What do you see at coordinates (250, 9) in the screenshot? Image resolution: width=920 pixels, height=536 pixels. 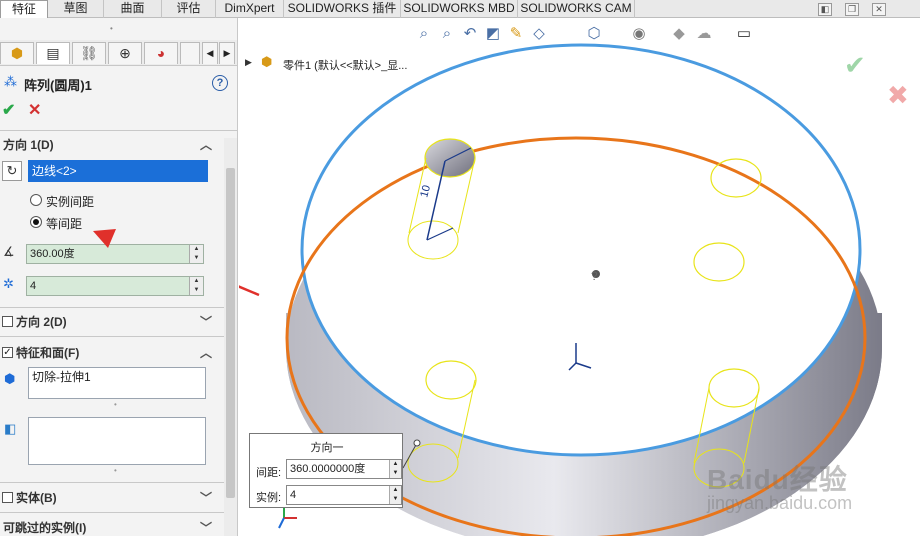 I see `tab-dimxpert: DimXpert` at bounding box center [250, 9].